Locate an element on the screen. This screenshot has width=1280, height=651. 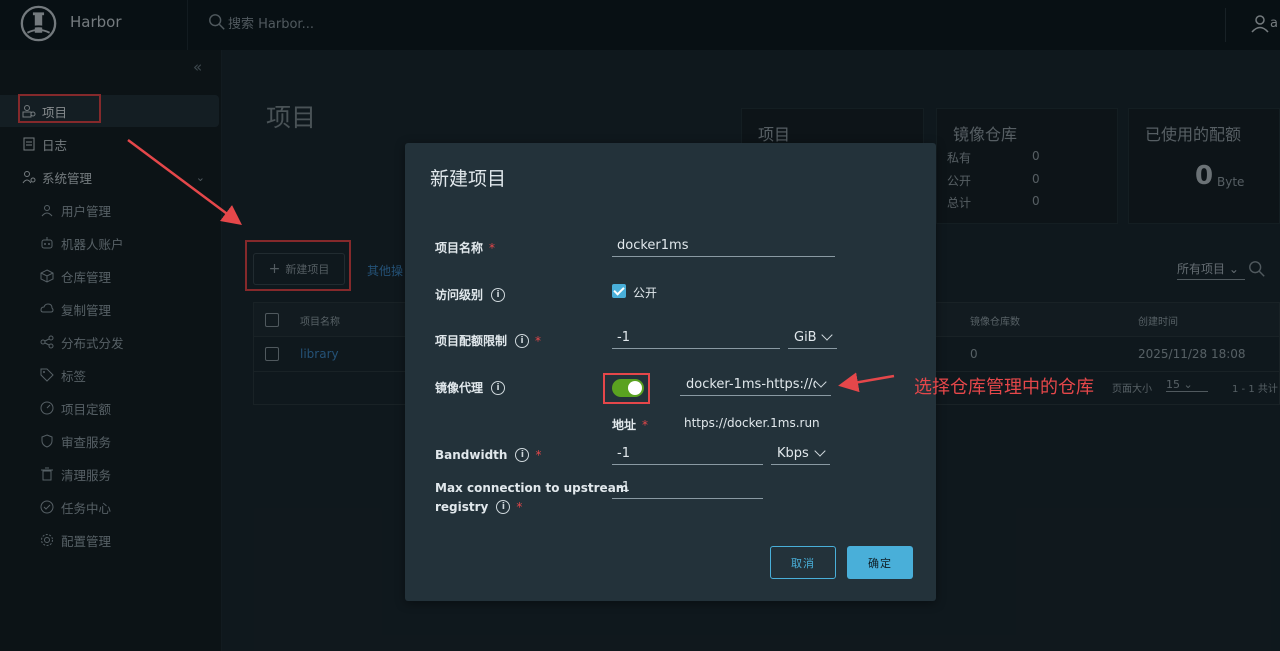
public-checkbox is located at coordinates (619, 291).